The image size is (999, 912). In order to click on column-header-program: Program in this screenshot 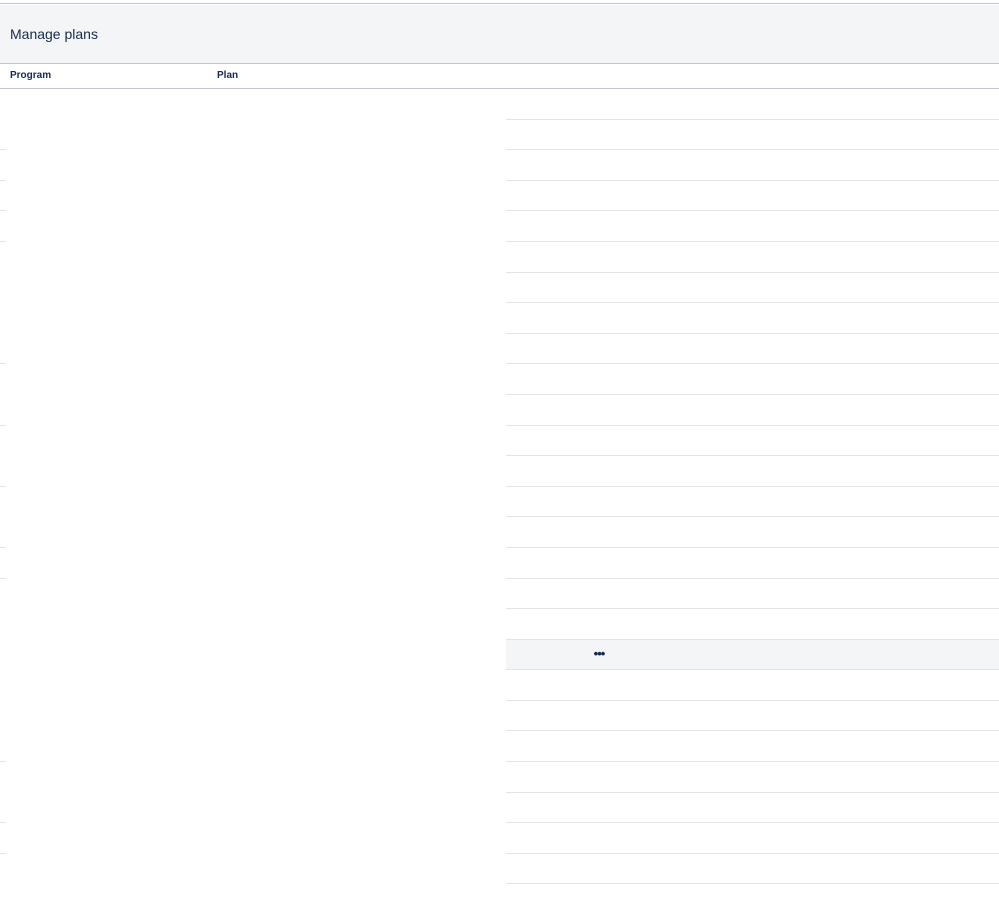, I will do `click(30, 75)`.